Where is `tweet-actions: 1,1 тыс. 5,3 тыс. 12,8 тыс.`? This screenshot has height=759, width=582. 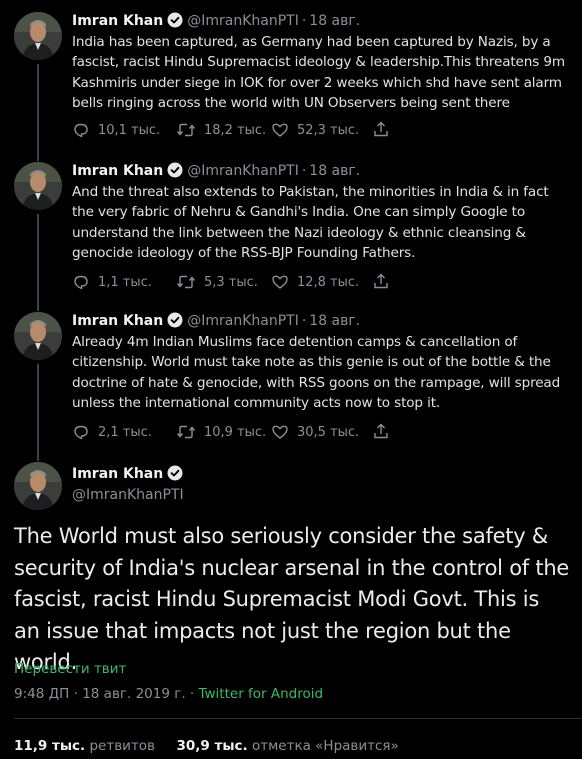
tweet-actions: 1,1 тыс. 5,3 тыс. 12,8 тыс. is located at coordinates (237, 282).